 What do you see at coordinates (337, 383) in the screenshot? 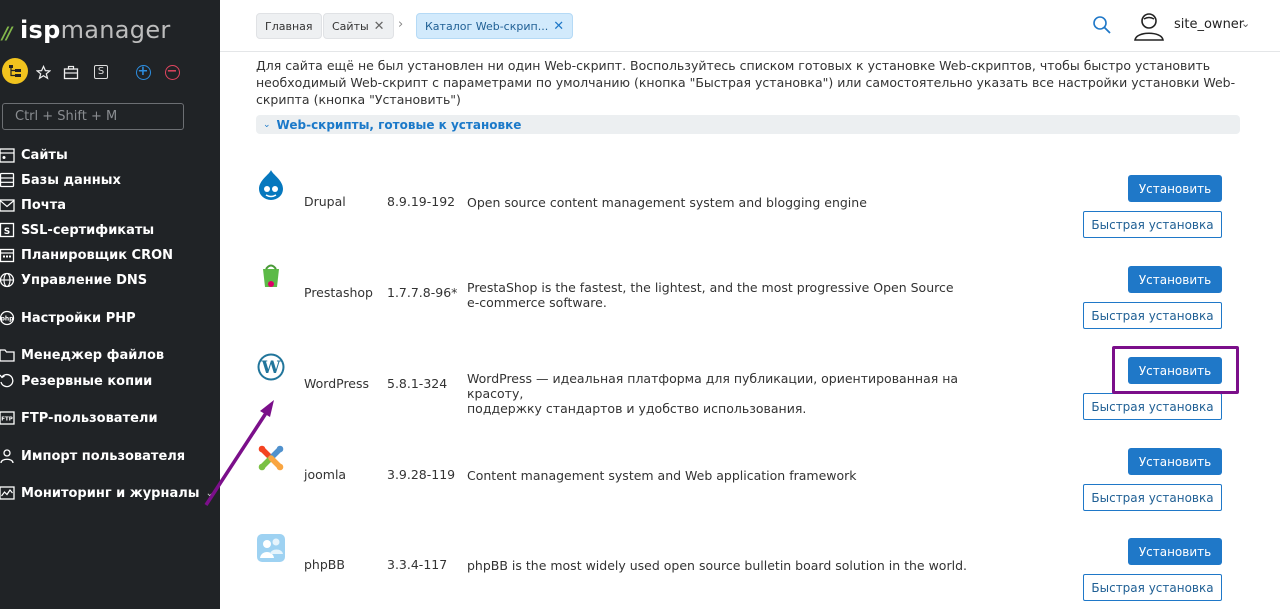
I see `script-name: WordPress` at bounding box center [337, 383].